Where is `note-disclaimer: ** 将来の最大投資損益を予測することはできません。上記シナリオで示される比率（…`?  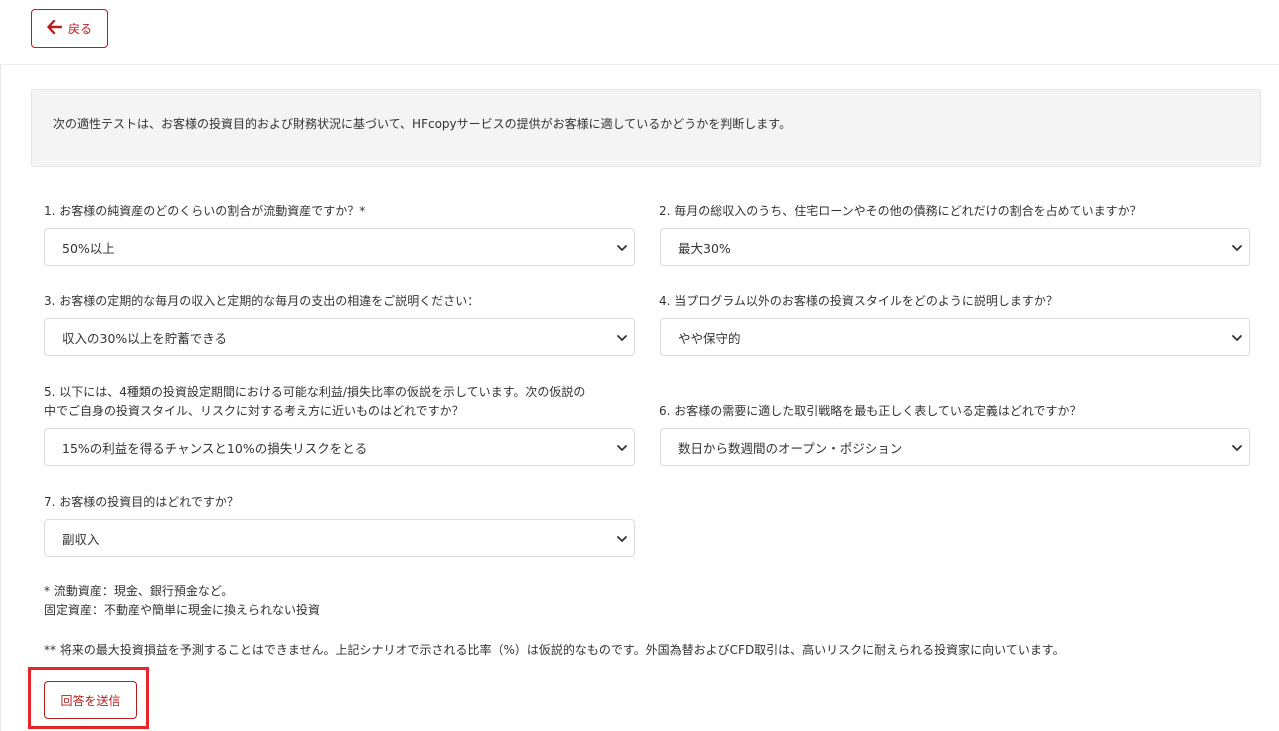 note-disclaimer: ** 将来の最大投資損益を予測することはできません。上記シナリオで示される比率（… is located at coordinates (554, 650).